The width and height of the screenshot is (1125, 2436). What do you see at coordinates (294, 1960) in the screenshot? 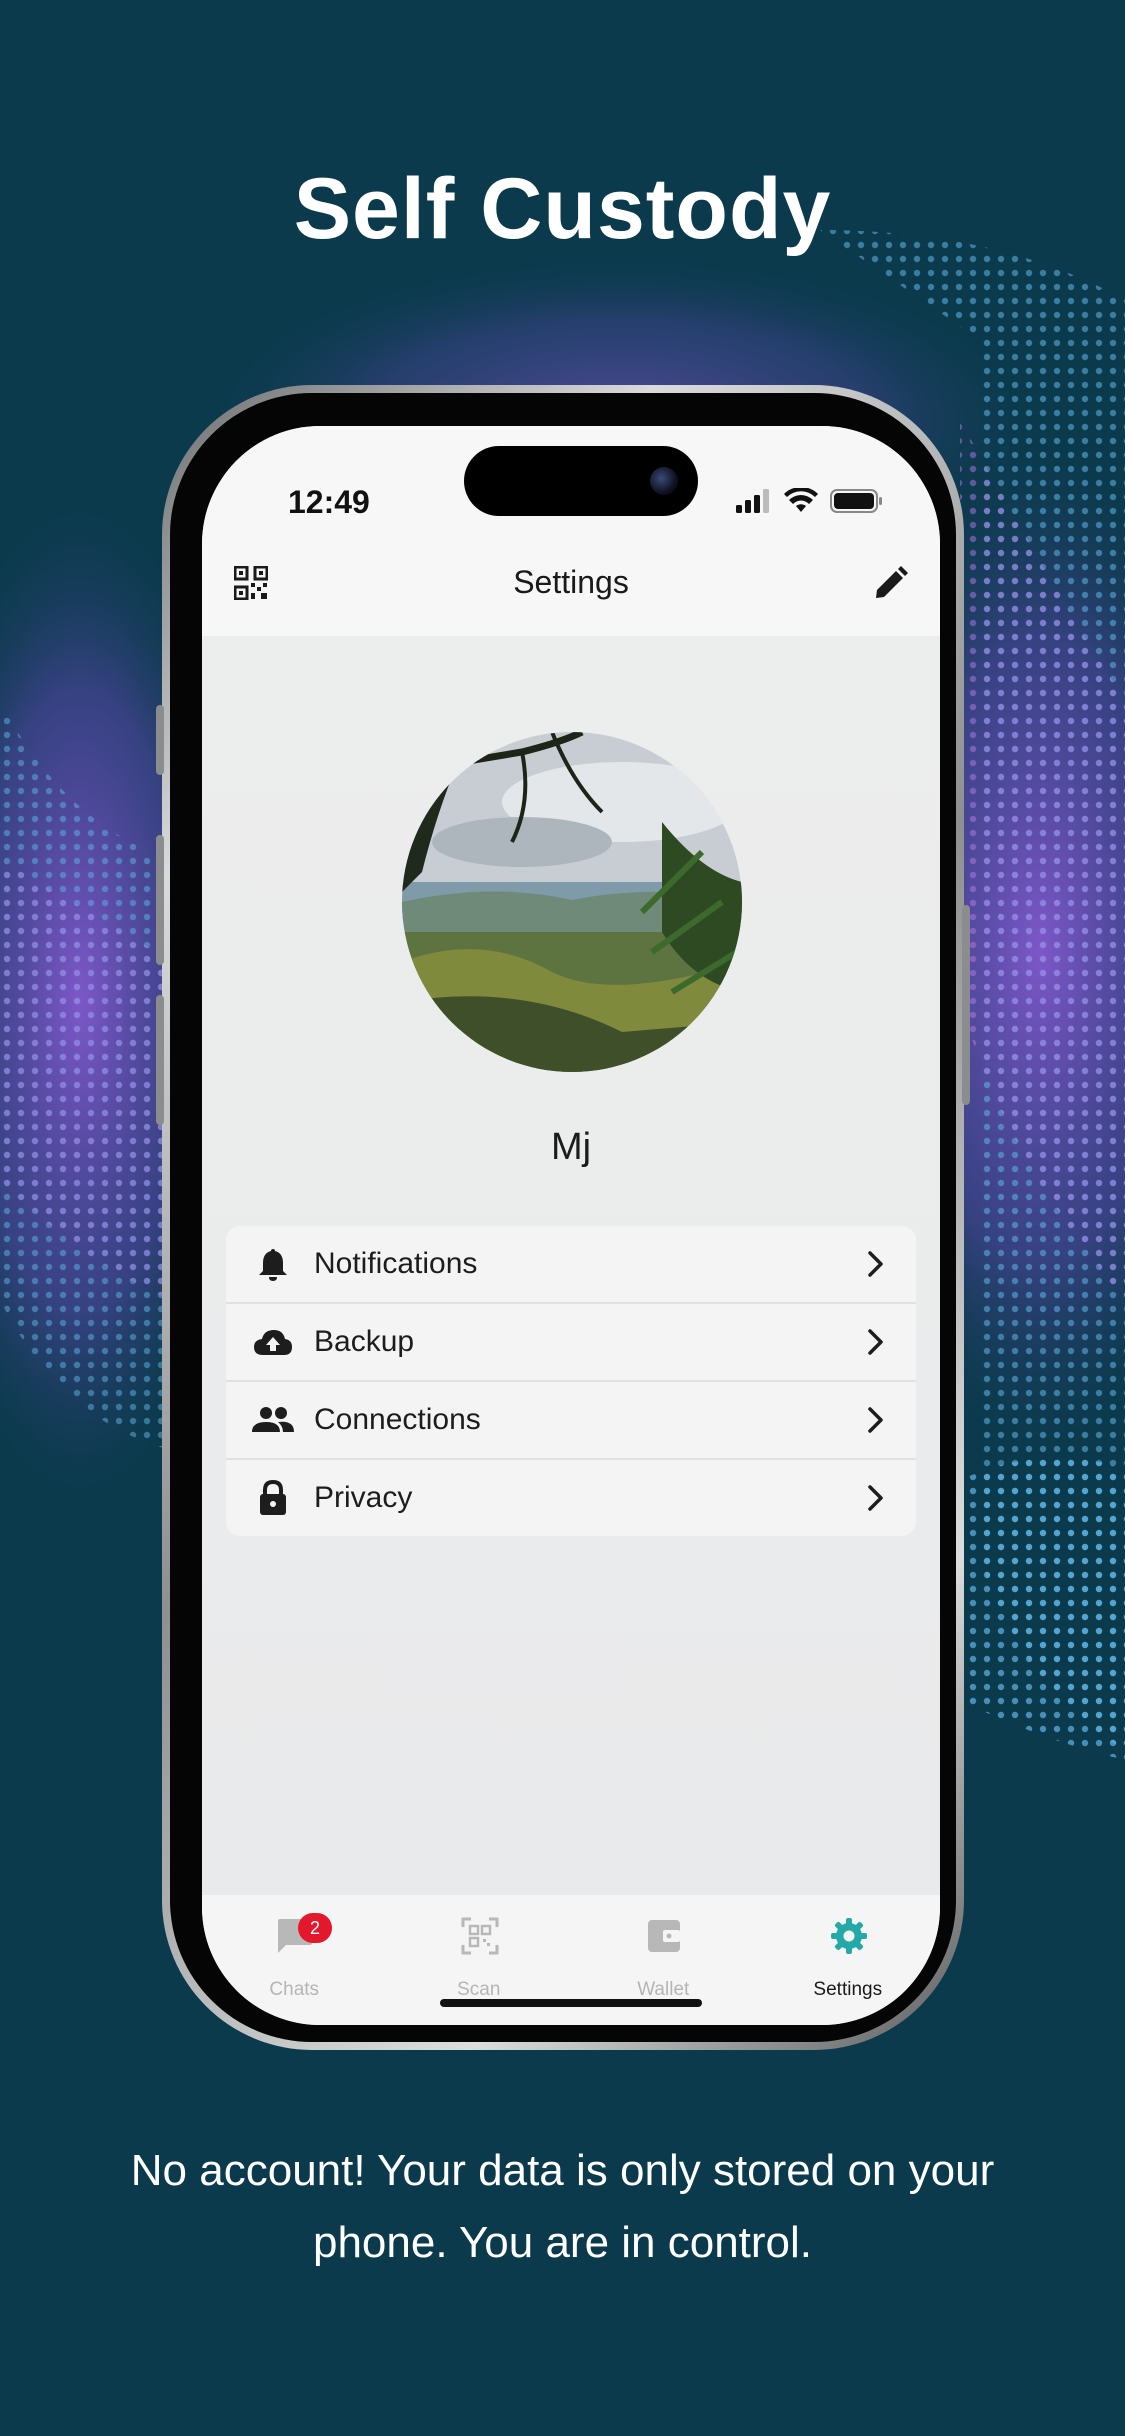
I see `tab-chats: 2 Chats` at bounding box center [294, 1960].